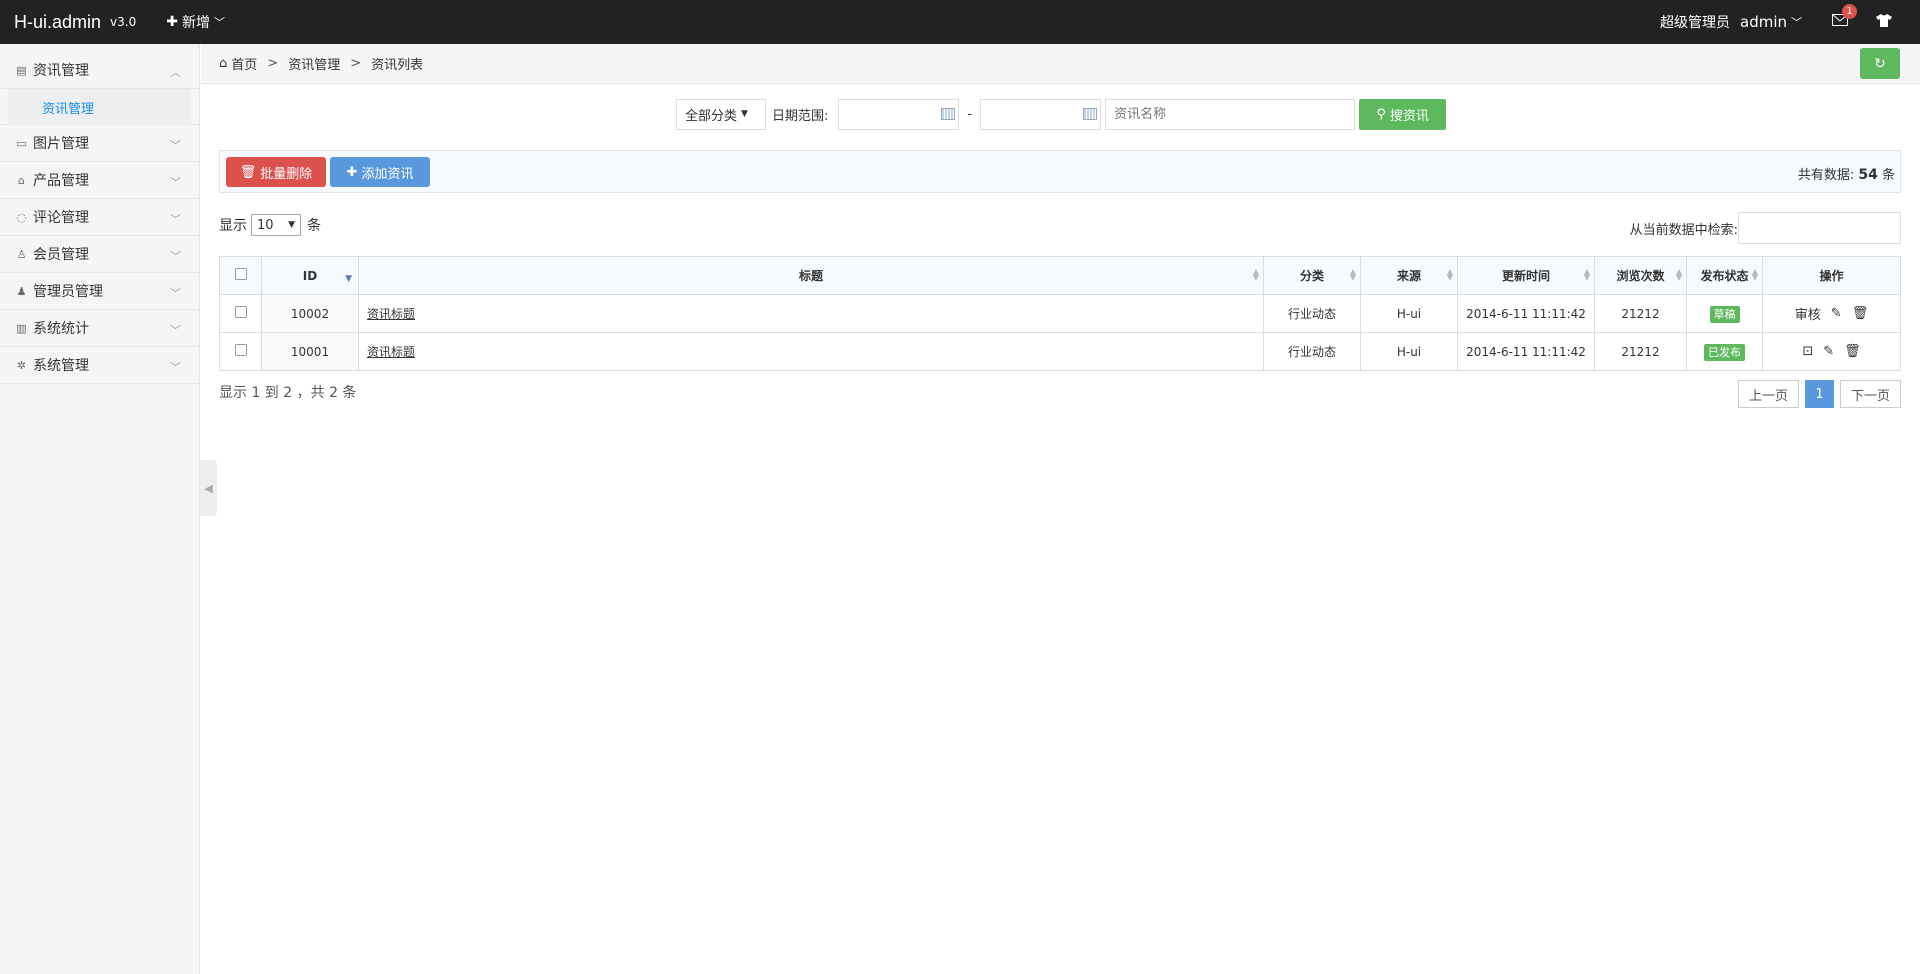 This screenshot has height=974, width=1920. I want to click on brand-logo: H-ui.admin, so click(57, 22).